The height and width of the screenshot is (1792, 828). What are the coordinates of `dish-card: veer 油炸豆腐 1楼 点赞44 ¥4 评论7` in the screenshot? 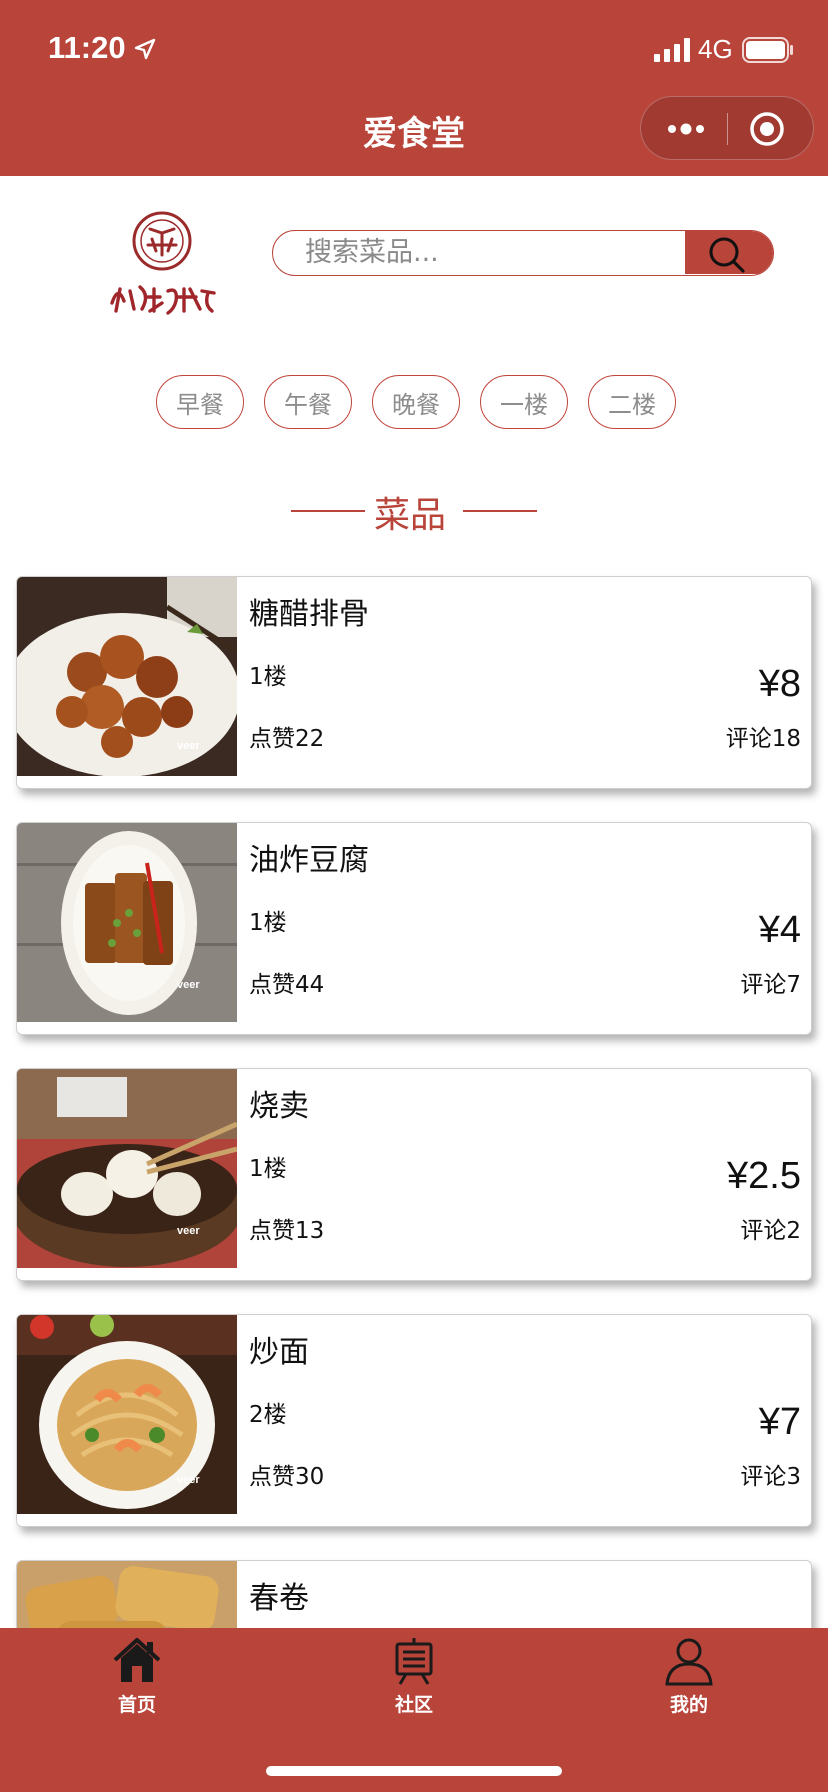 It's located at (414, 928).